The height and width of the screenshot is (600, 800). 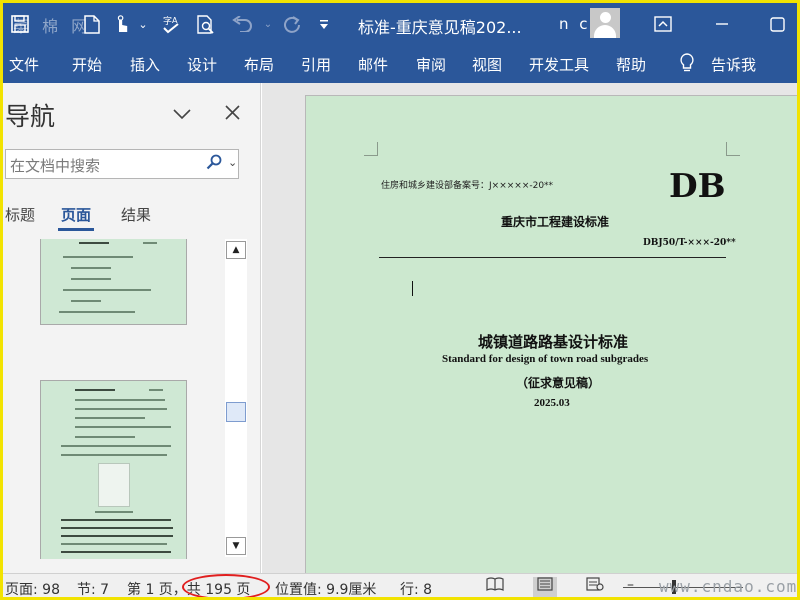 I want to click on minimize-icon, so click(x=722, y=24).